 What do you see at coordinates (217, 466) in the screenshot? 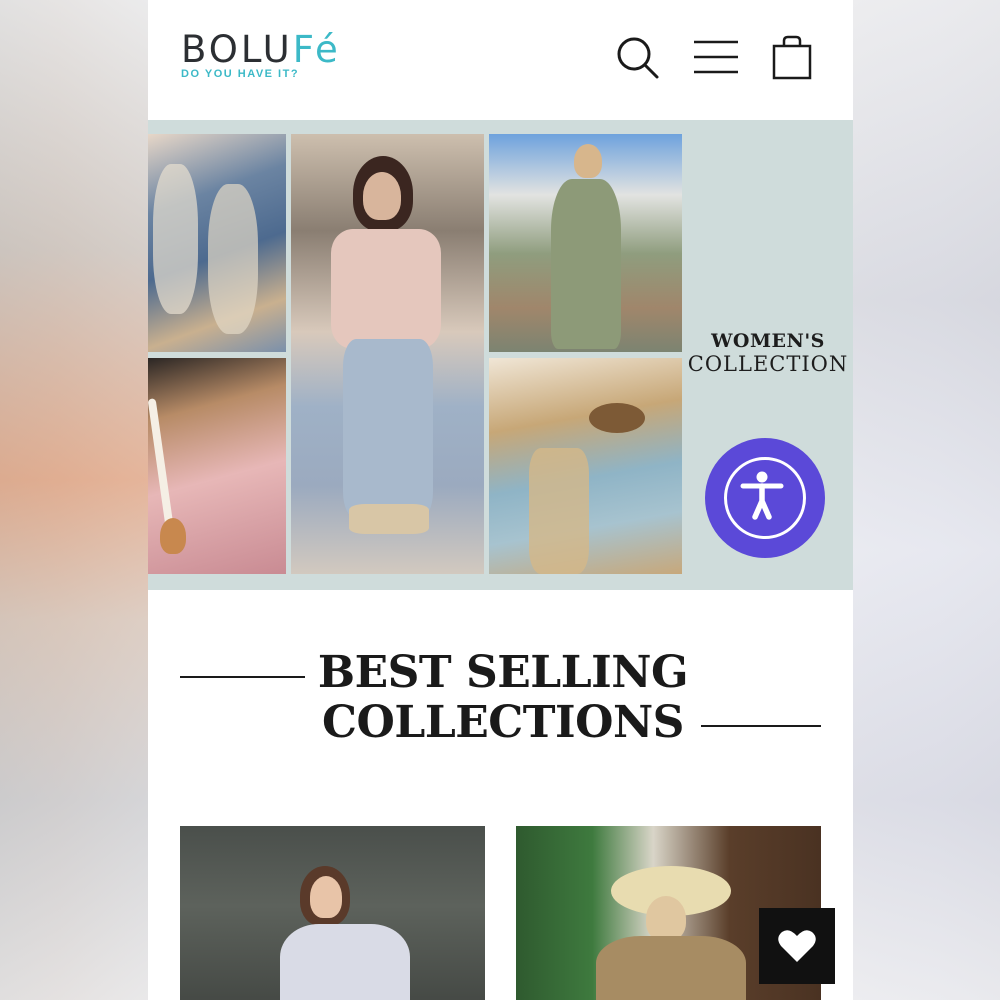
I see `hero-image-necklace` at bounding box center [217, 466].